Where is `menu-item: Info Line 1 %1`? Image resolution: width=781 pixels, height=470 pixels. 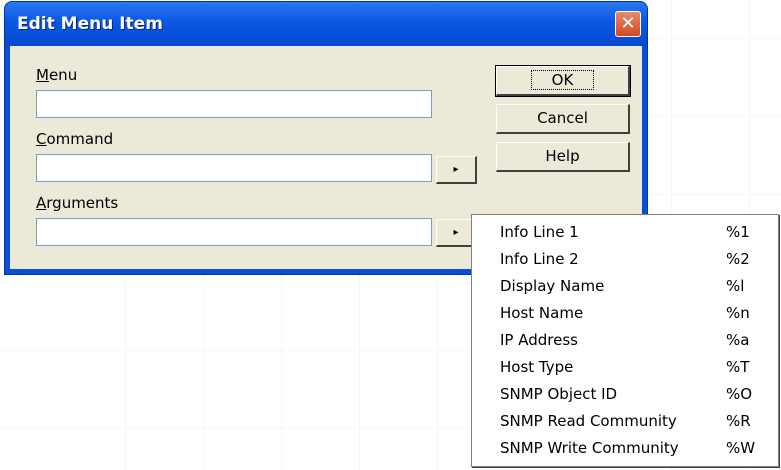 menu-item: Info Line 1 %1 is located at coordinates (625, 232).